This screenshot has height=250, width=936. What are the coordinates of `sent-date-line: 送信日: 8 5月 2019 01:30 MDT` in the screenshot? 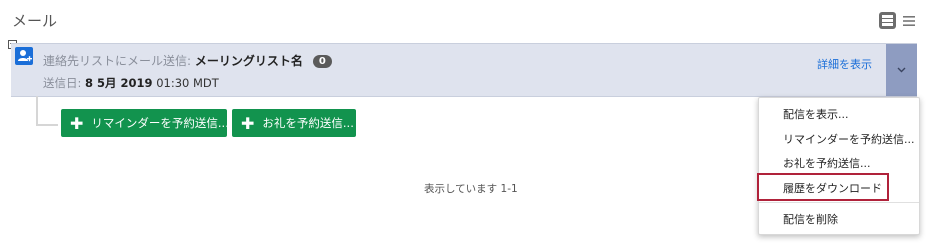 It's located at (131, 83).